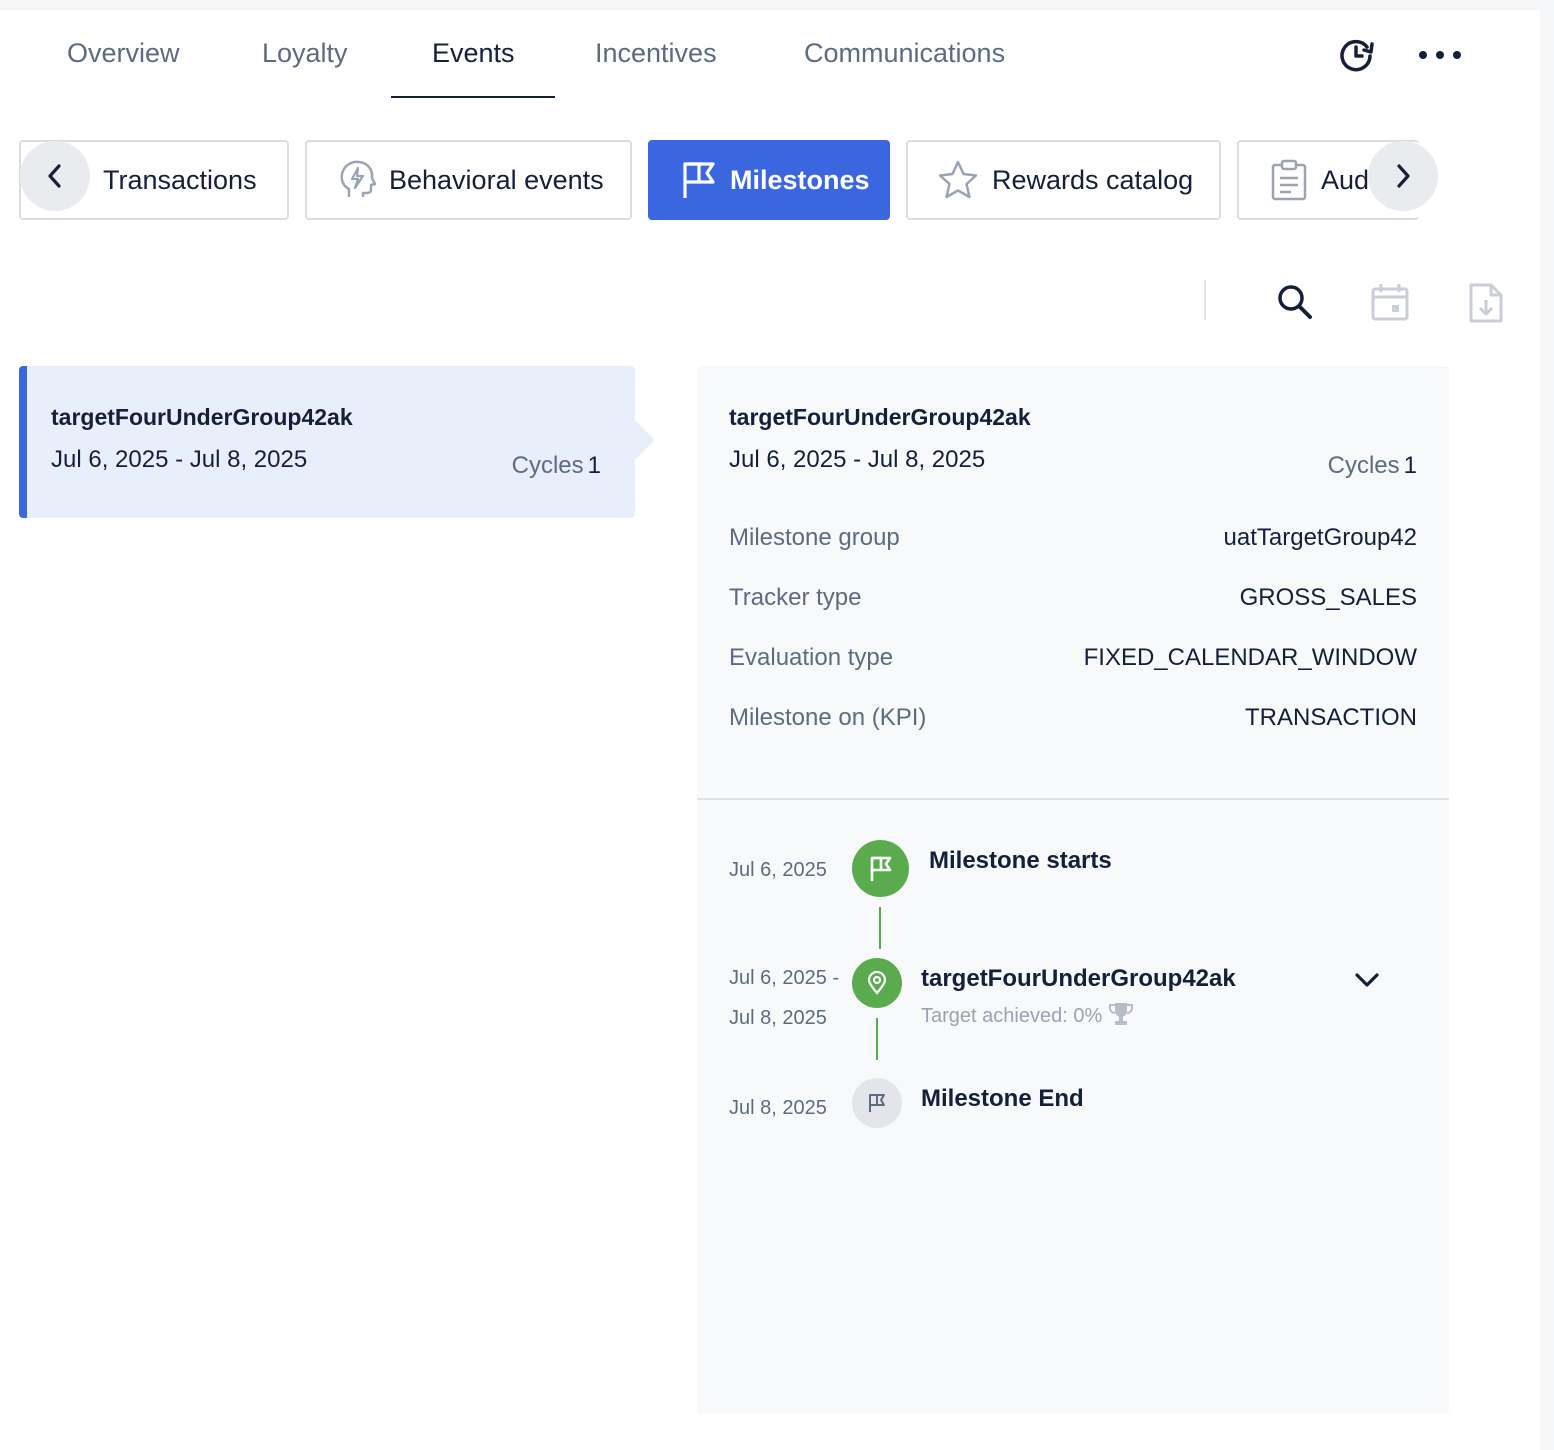 The width and height of the screenshot is (1554, 1450). What do you see at coordinates (1330, 717) in the screenshot?
I see `milestone-kpi-value: TRANSACTION` at bounding box center [1330, 717].